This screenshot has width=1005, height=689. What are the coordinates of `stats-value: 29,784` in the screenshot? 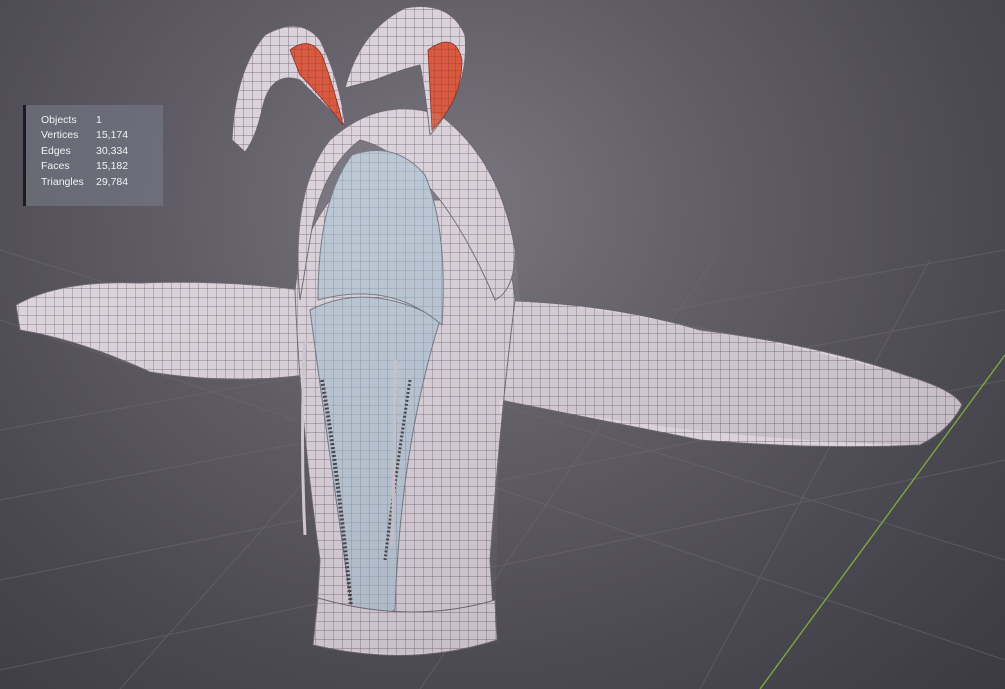 It's located at (112, 181).